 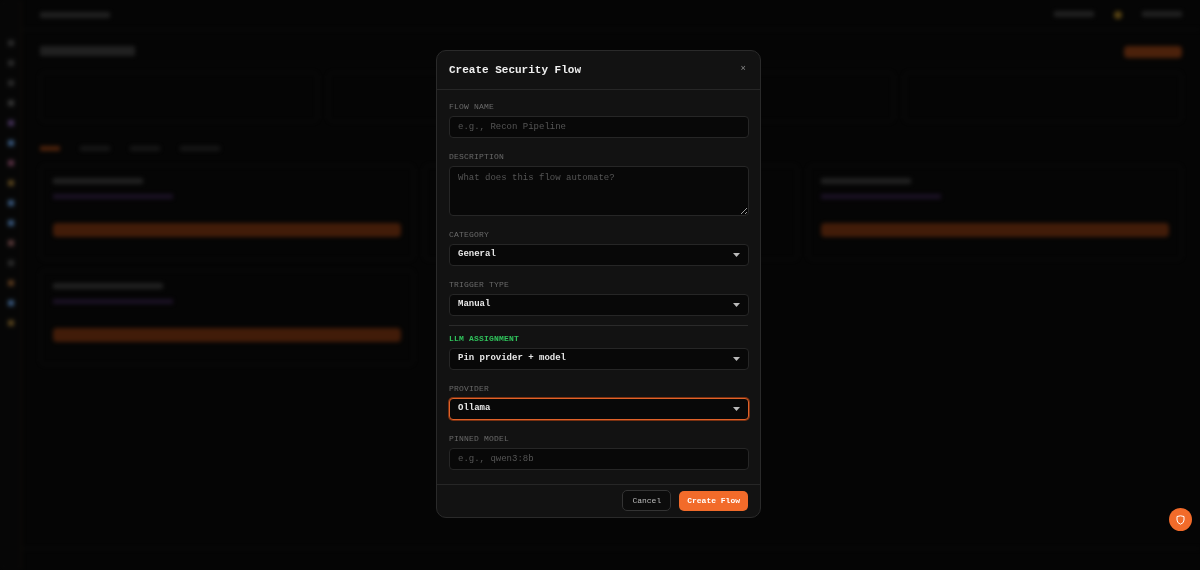 I want to click on close-button: ×, so click(x=743, y=70).